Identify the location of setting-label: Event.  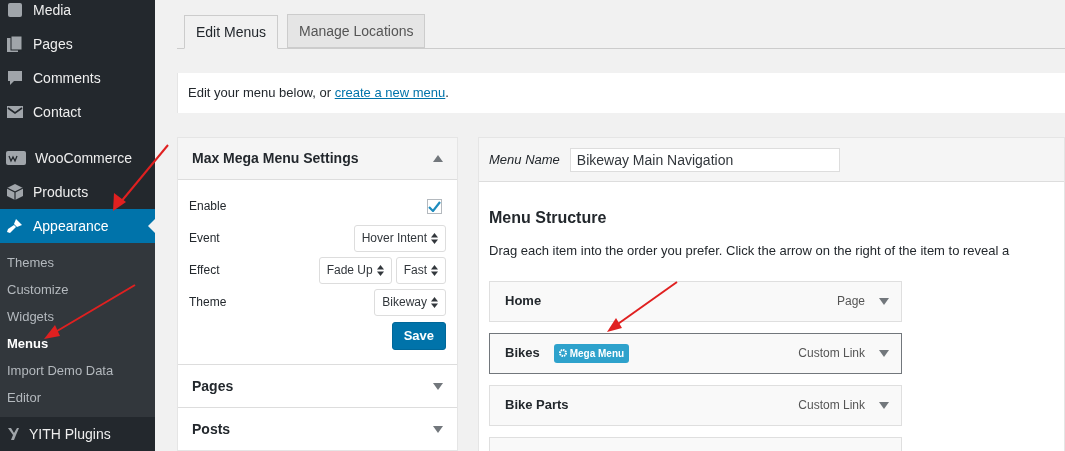
(204, 238).